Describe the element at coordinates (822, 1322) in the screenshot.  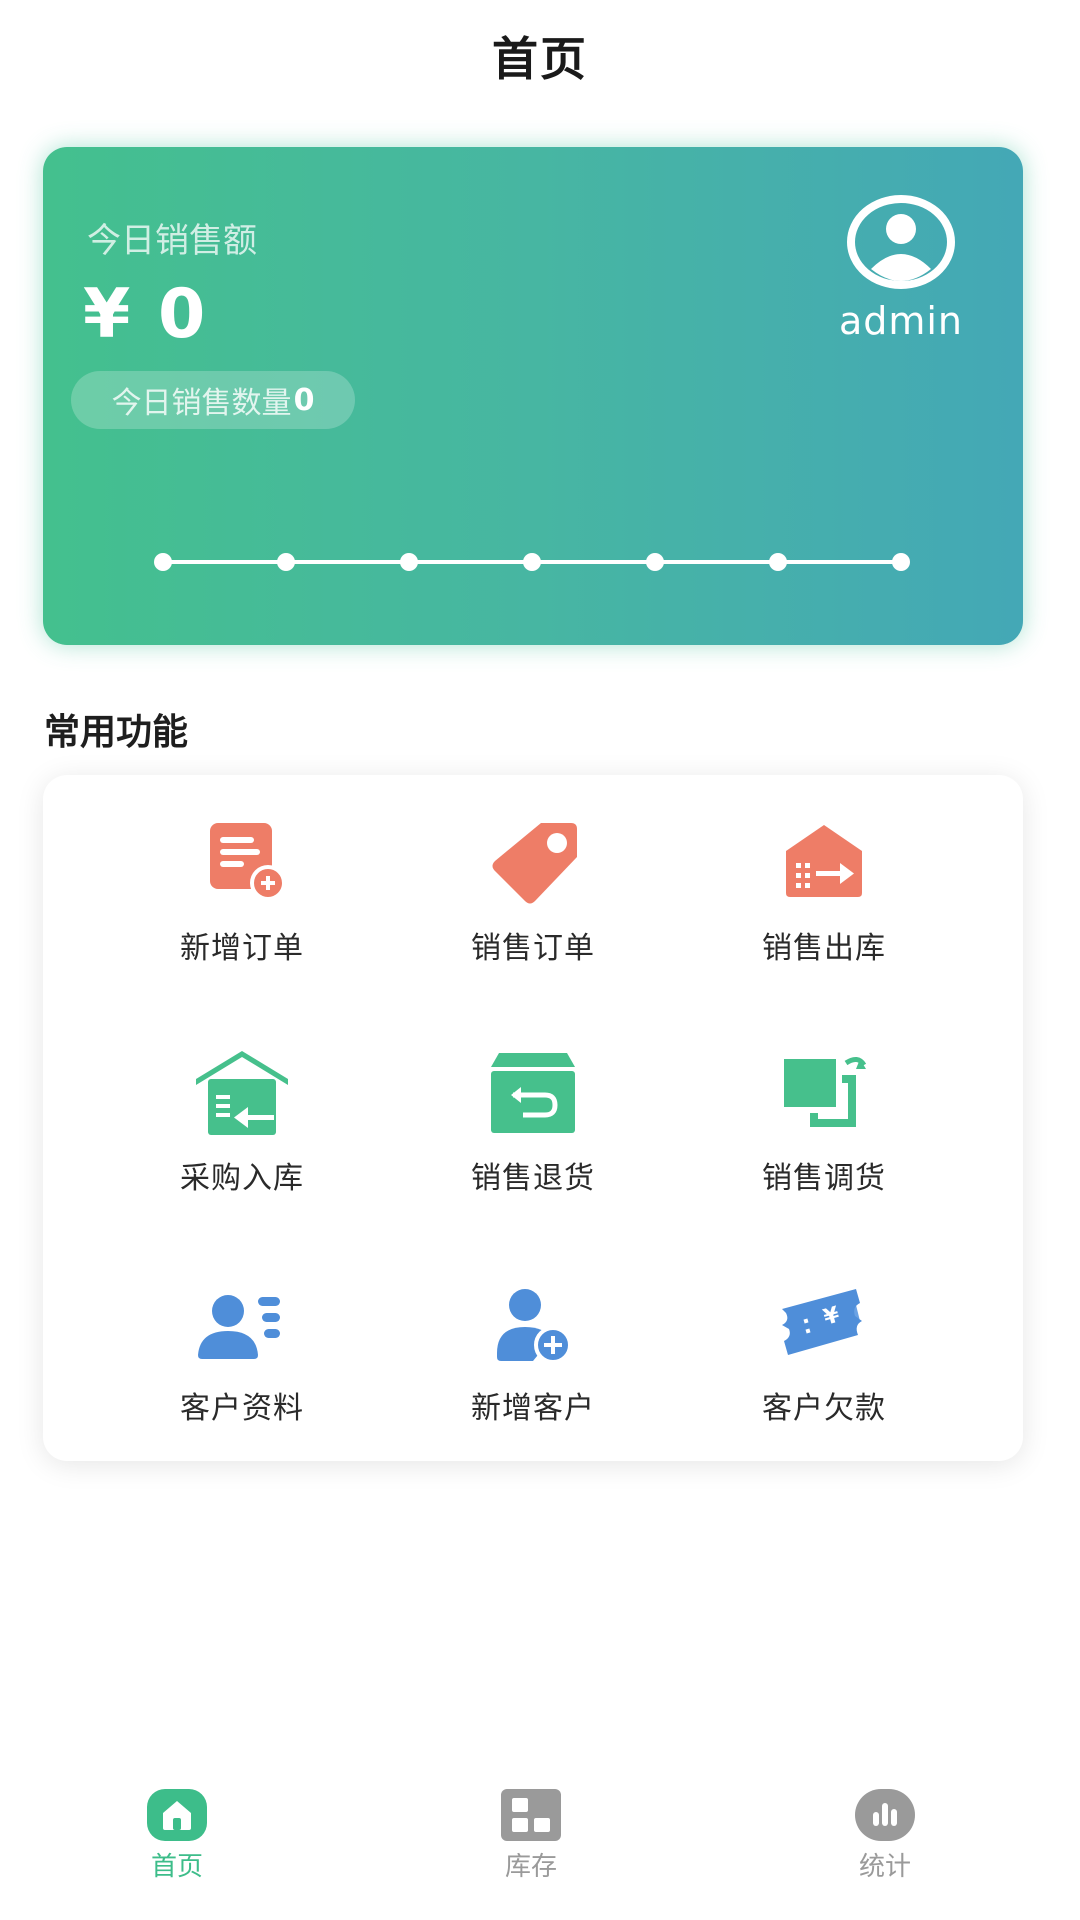
I see `debt-ticket-icon: ¥` at that location.